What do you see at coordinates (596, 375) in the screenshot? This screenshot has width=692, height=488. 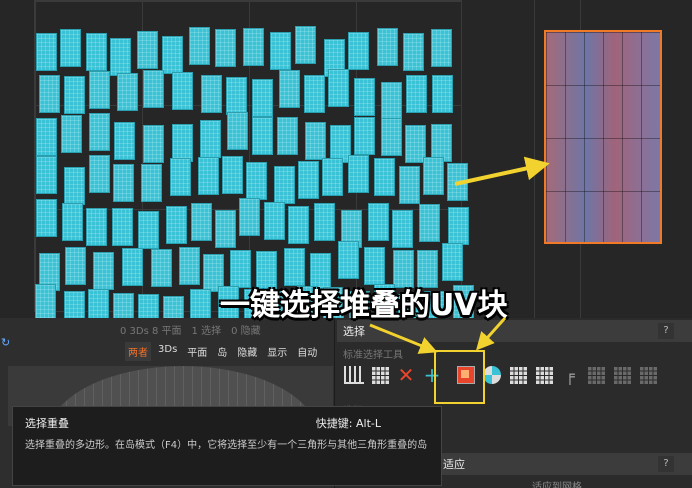 I see `select-grid-tool-c` at bounding box center [596, 375].